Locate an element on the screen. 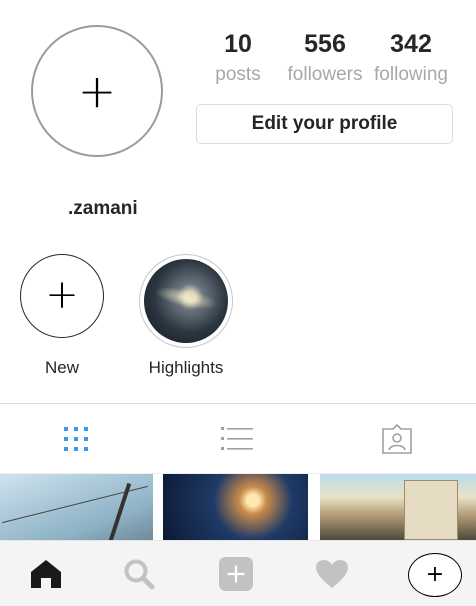 This screenshot has width=476, height=606. tab-grid is located at coordinates (76, 439).